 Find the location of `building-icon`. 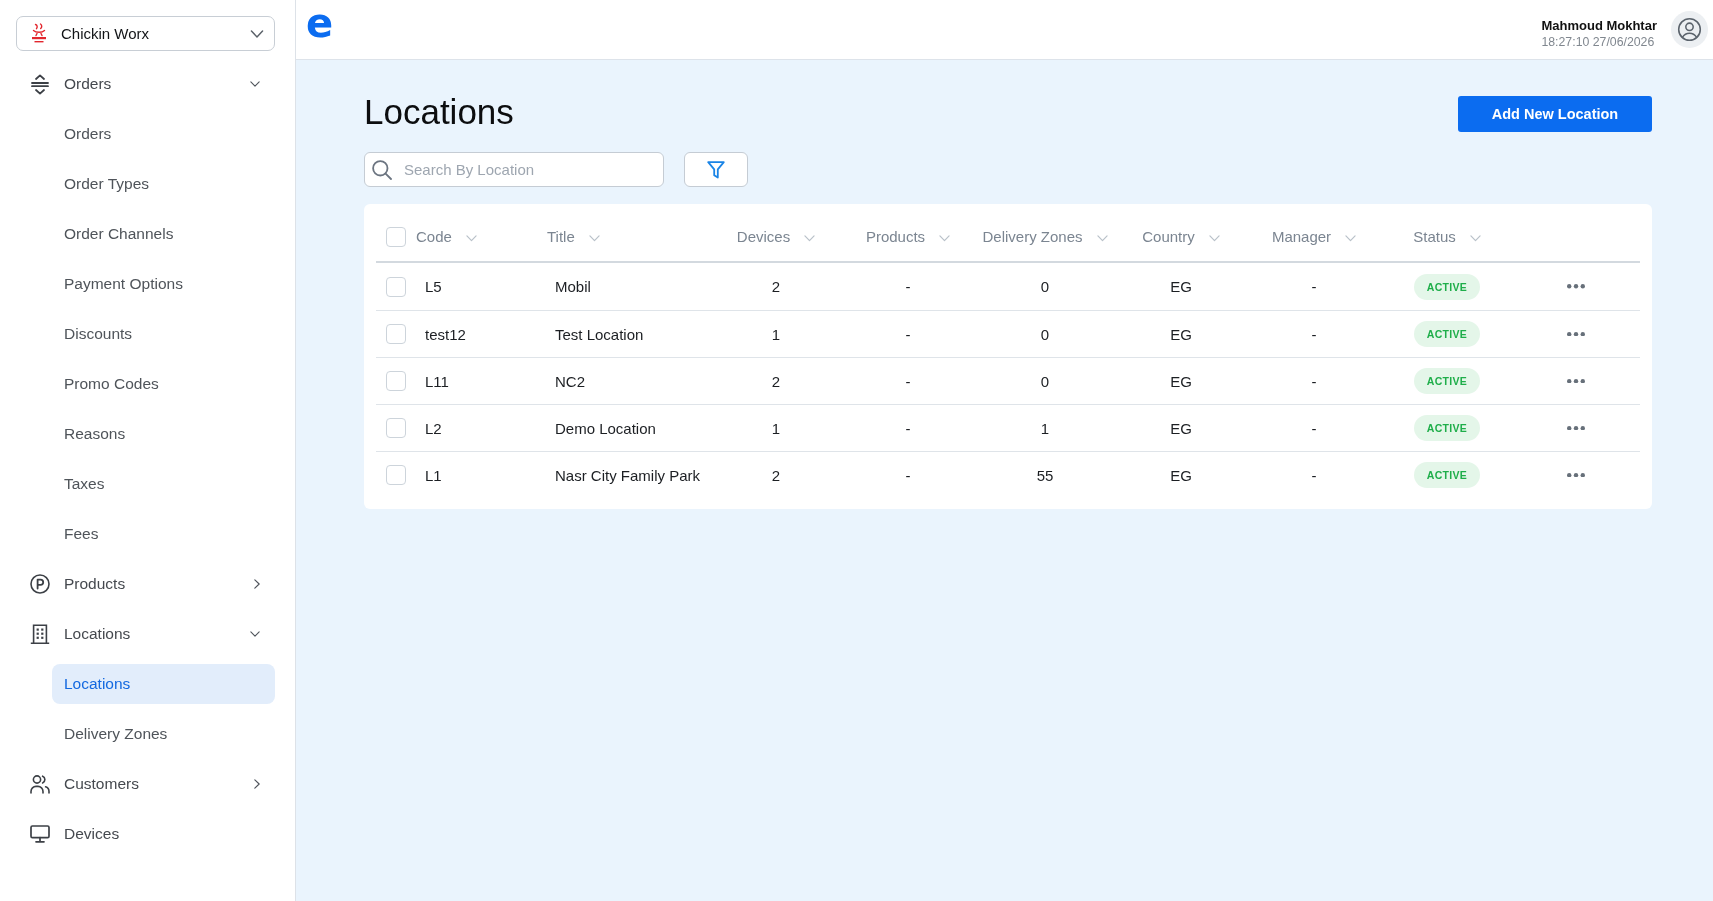

building-icon is located at coordinates (40, 634).